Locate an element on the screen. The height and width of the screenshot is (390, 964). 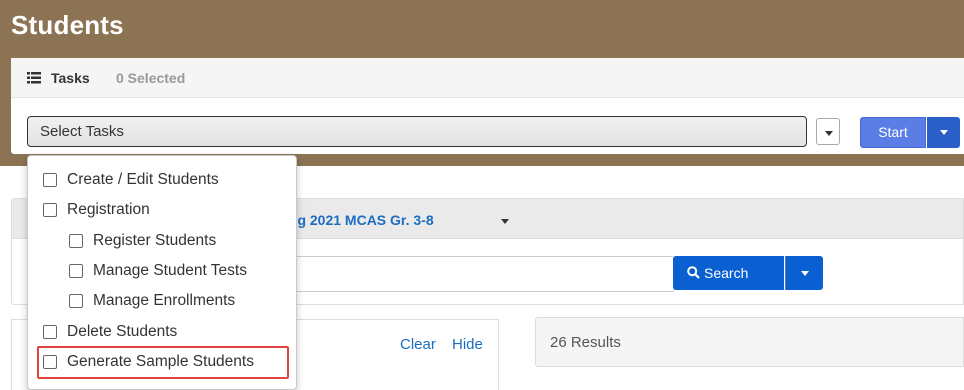
menu-item-label: Create / Edit Students is located at coordinates (143, 179).